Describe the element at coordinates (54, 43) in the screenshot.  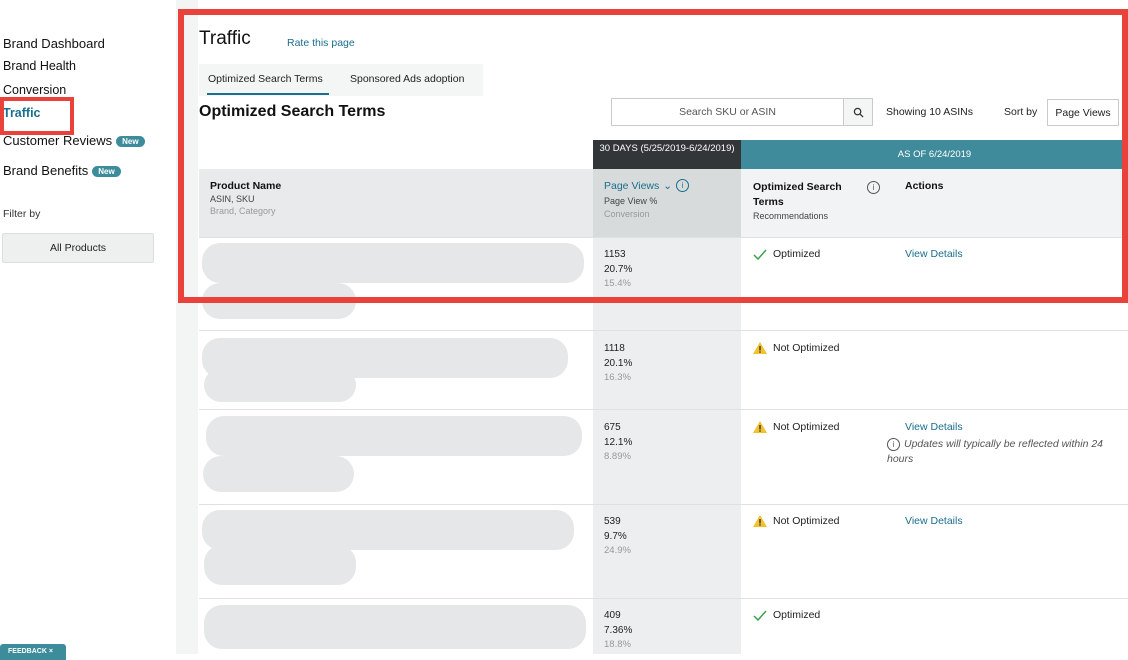
I see `sidebar-item-brand-dashboard: Brand Dashboard` at that location.